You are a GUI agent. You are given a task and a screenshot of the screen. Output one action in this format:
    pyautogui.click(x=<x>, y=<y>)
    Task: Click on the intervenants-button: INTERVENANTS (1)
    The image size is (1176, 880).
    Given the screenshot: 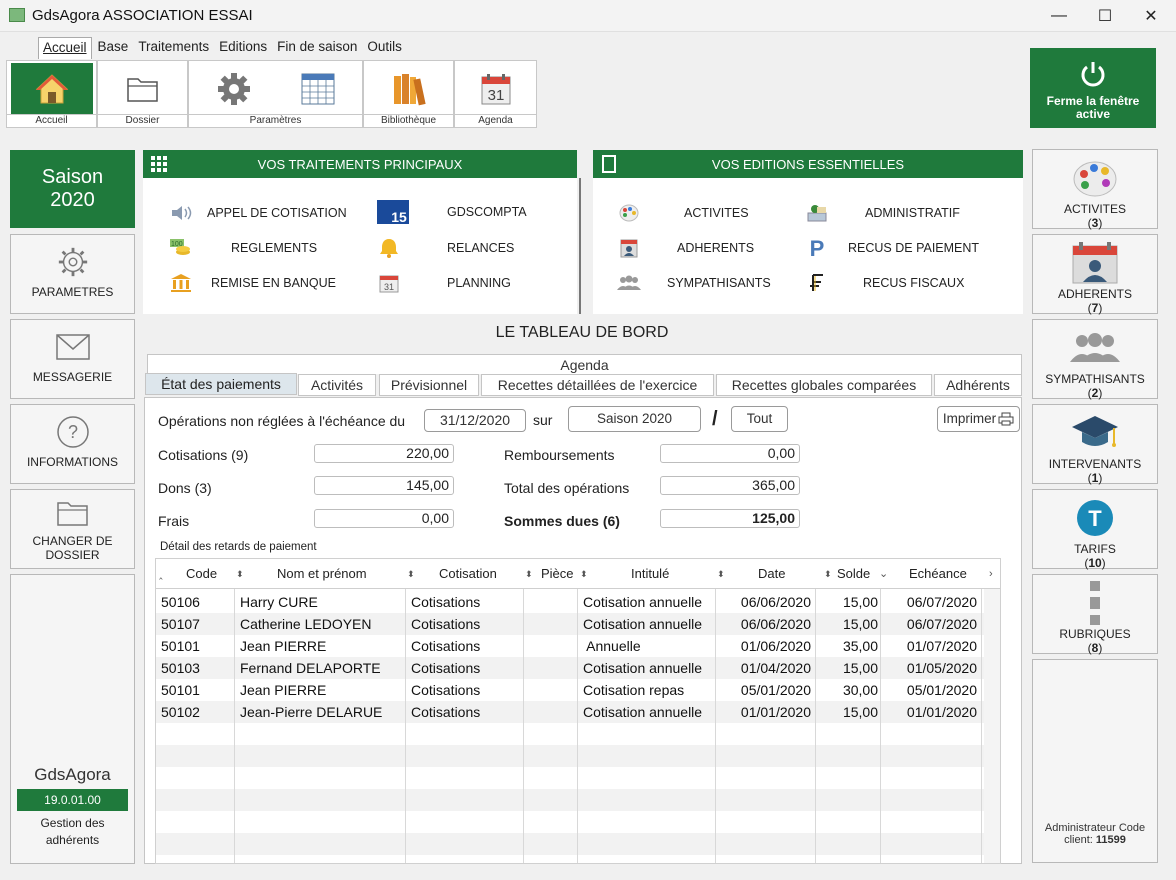 What is the action you would take?
    pyautogui.click(x=1095, y=444)
    